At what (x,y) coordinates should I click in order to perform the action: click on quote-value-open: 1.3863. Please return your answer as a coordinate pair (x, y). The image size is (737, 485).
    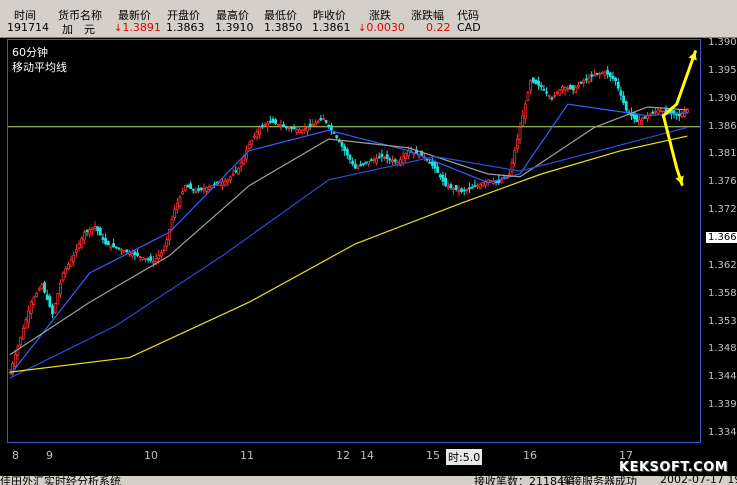
    Looking at the image, I should click on (185, 27).